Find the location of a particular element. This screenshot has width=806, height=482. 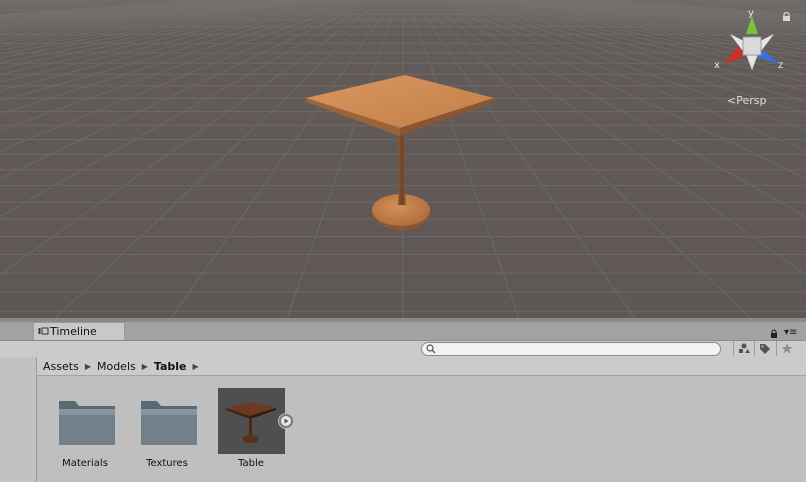

tab-timeline: Timeline is located at coordinates (79, 331).